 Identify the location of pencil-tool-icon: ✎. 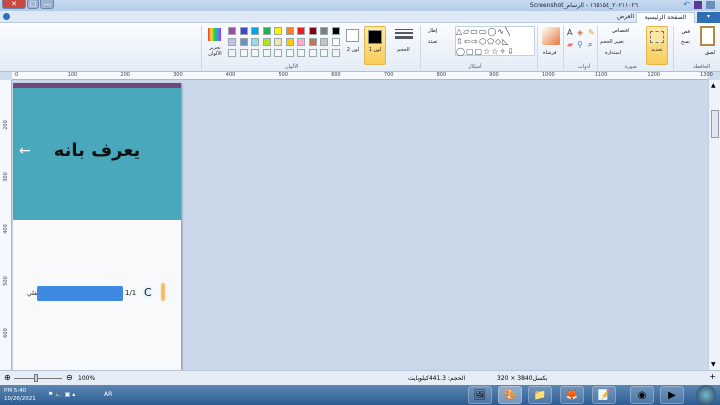
(591, 32).